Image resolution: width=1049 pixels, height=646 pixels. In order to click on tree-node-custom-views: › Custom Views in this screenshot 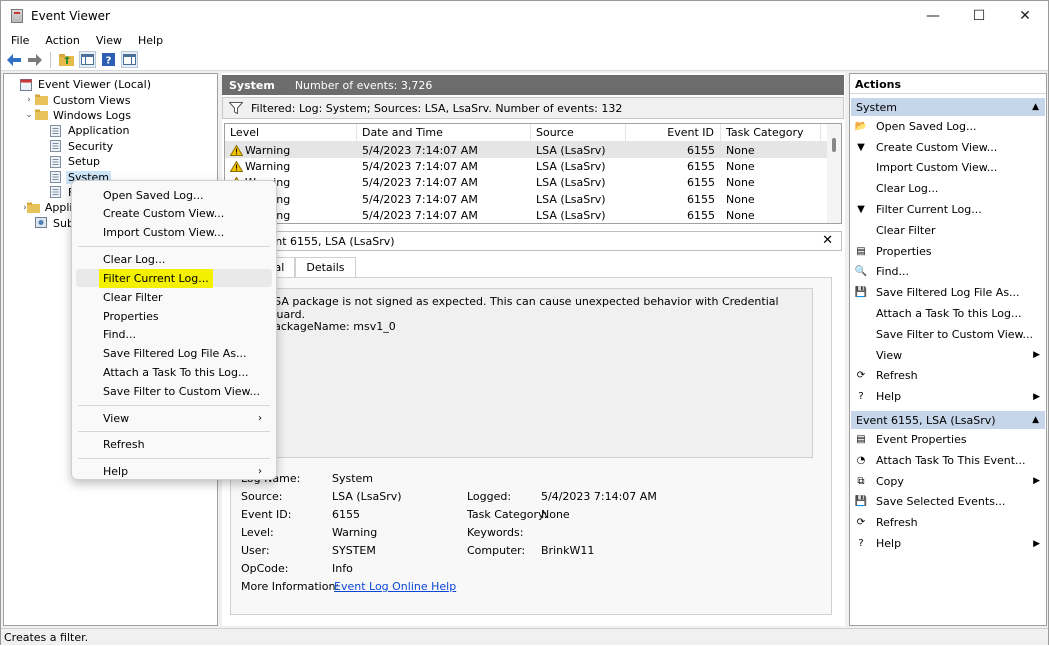, I will do `click(110, 99)`.